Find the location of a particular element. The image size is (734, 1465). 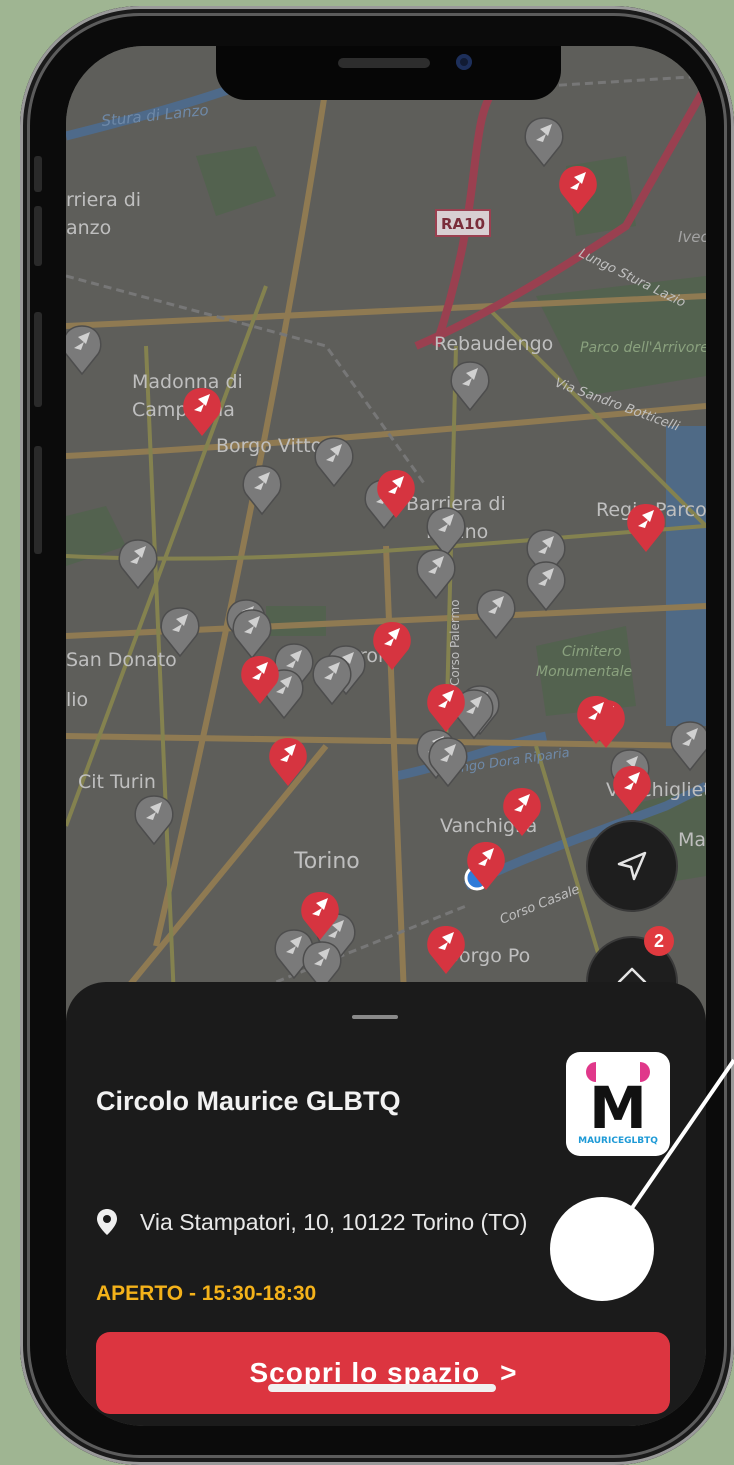

tap-indicator is located at coordinates (602, 1249).